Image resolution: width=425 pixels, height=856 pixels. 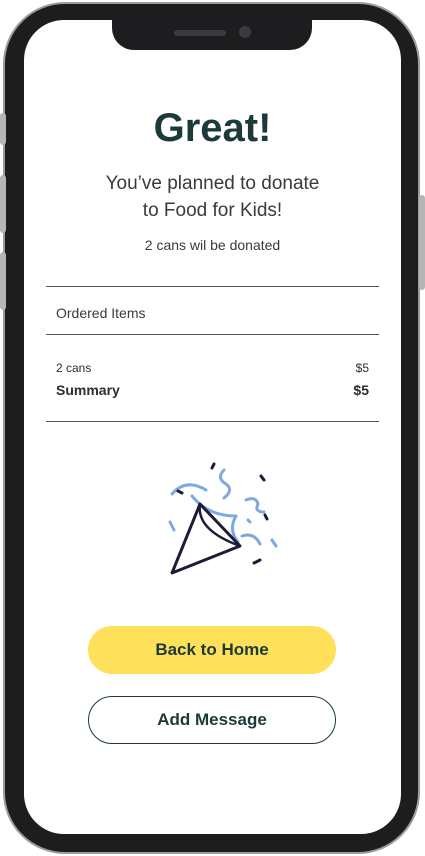 What do you see at coordinates (200, 33) in the screenshot?
I see `speaker-grille` at bounding box center [200, 33].